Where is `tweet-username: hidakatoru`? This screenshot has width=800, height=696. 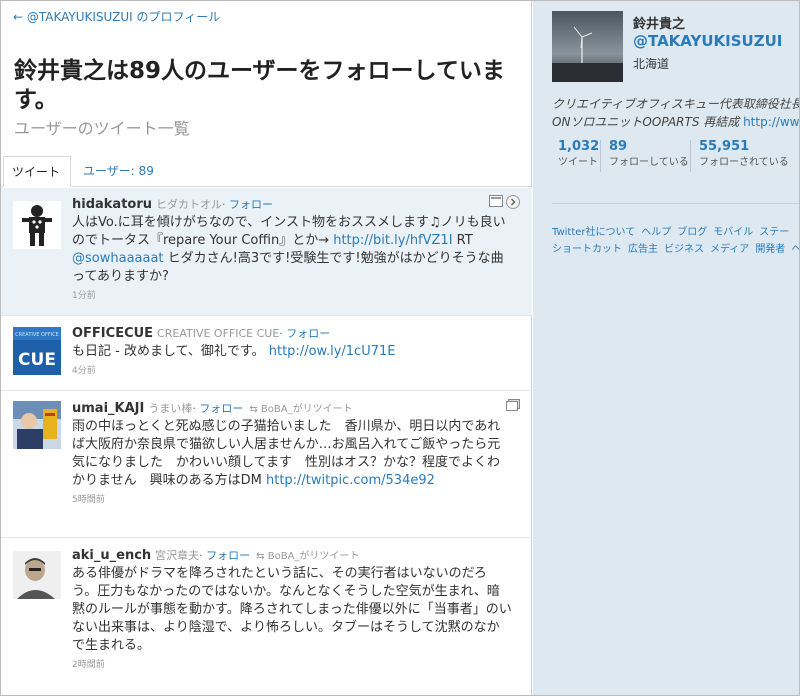
tweet-username: hidakatoru is located at coordinates (112, 204).